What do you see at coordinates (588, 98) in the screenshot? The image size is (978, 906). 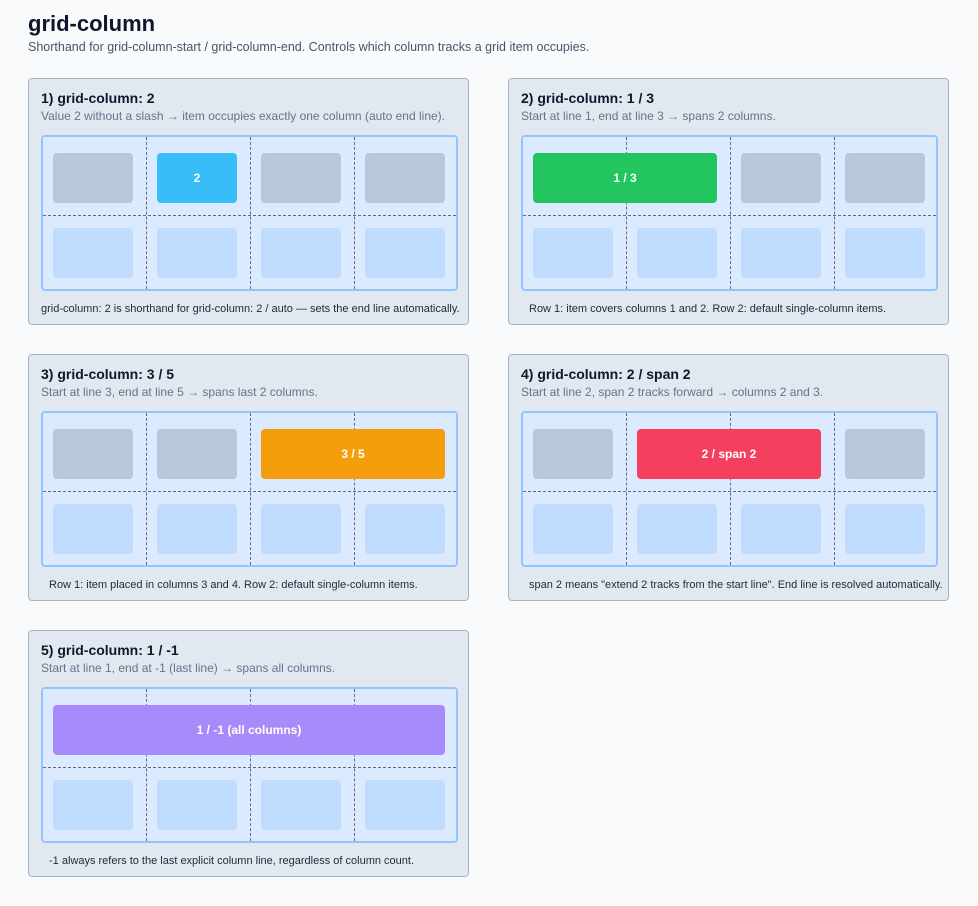 I see `example-title: 2) grid-column: 1 / 3` at bounding box center [588, 98].